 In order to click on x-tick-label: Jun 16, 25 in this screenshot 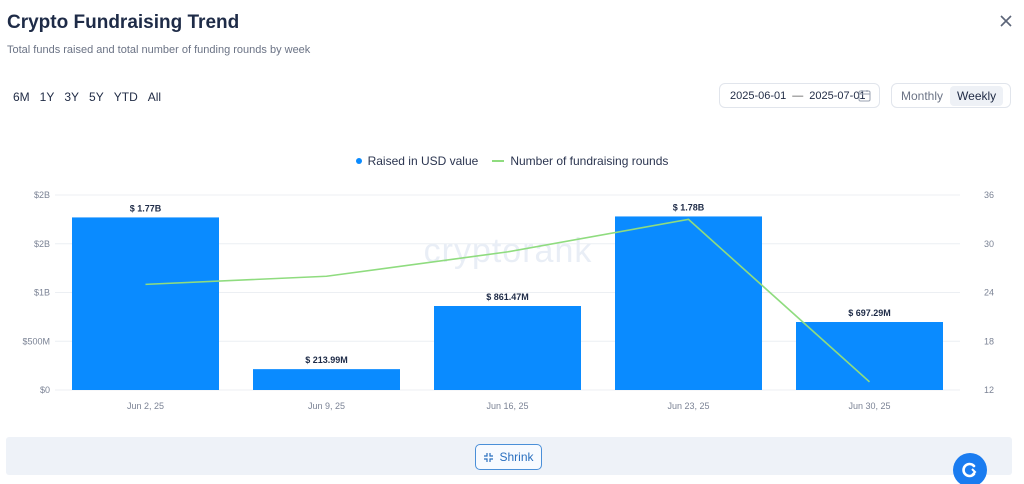, I will do `click(507, 406)`.